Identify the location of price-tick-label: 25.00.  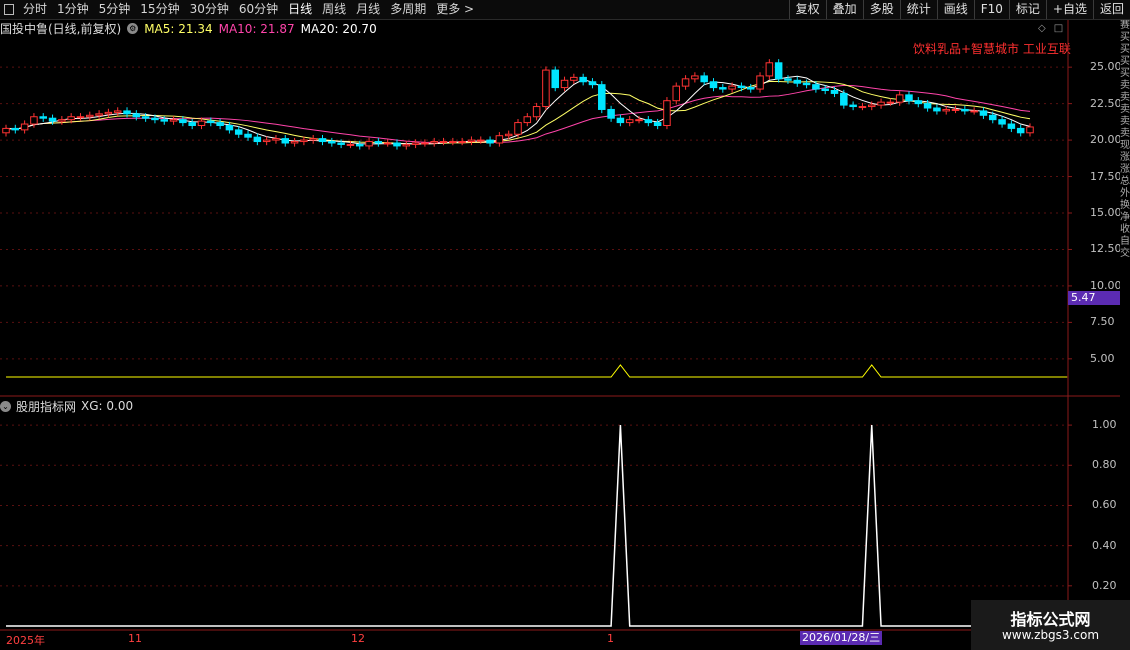
(1106, 67).